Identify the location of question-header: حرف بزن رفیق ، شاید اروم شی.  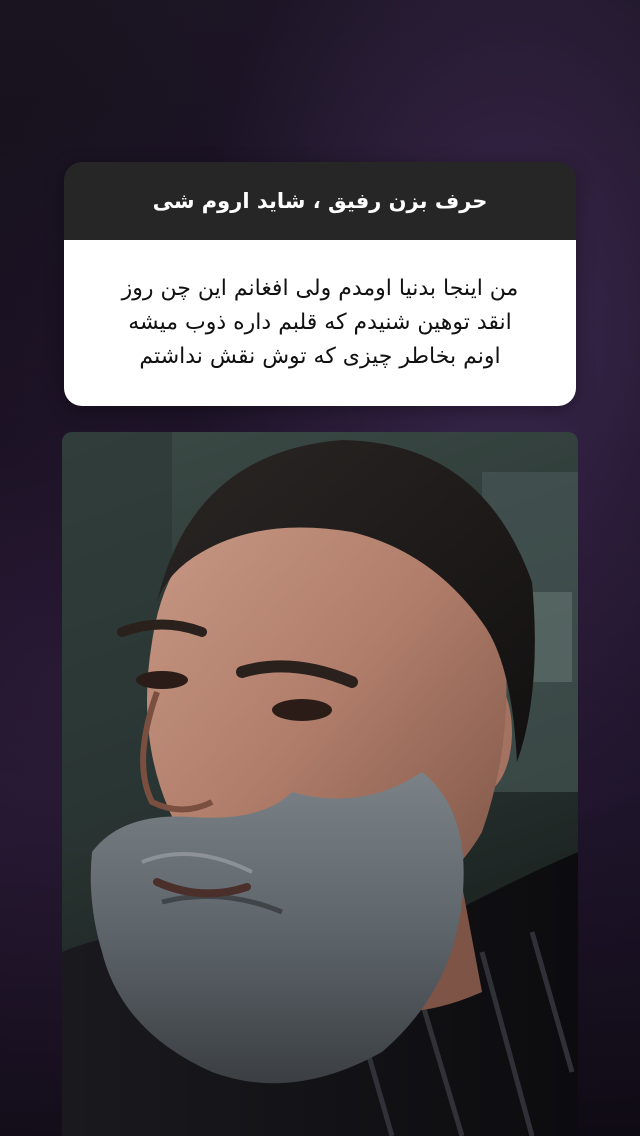
(320, 201).